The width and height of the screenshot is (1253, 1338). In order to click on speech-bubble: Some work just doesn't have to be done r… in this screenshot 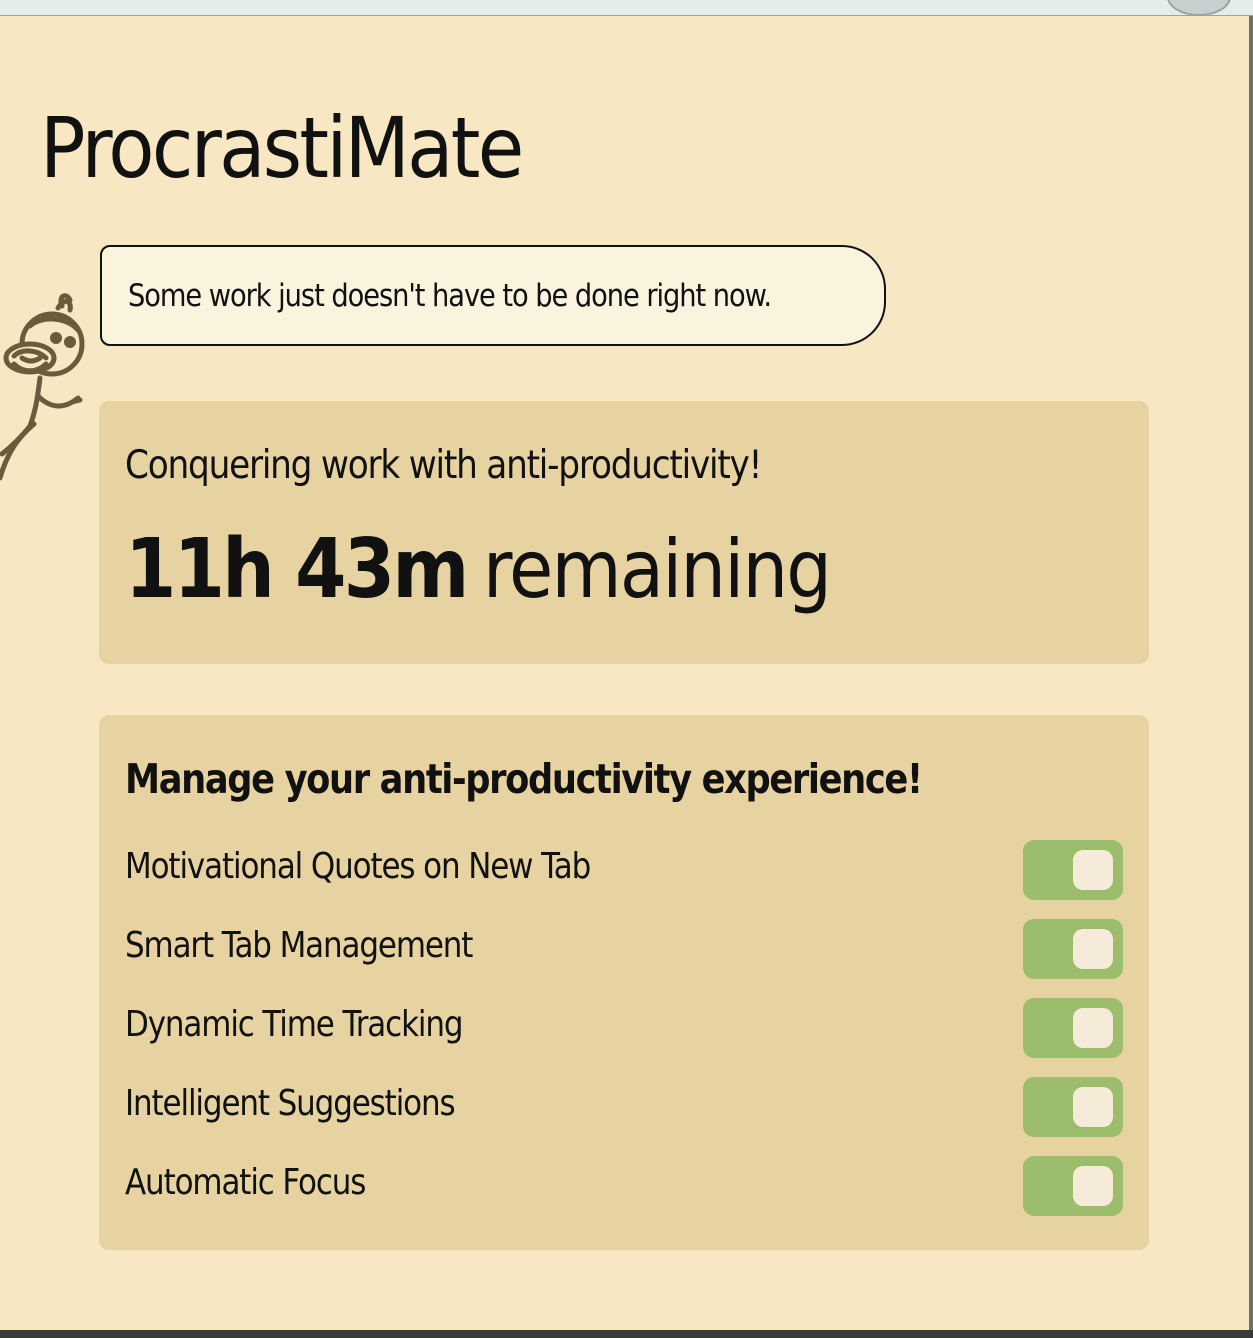, I will do `click(493, 295)`.